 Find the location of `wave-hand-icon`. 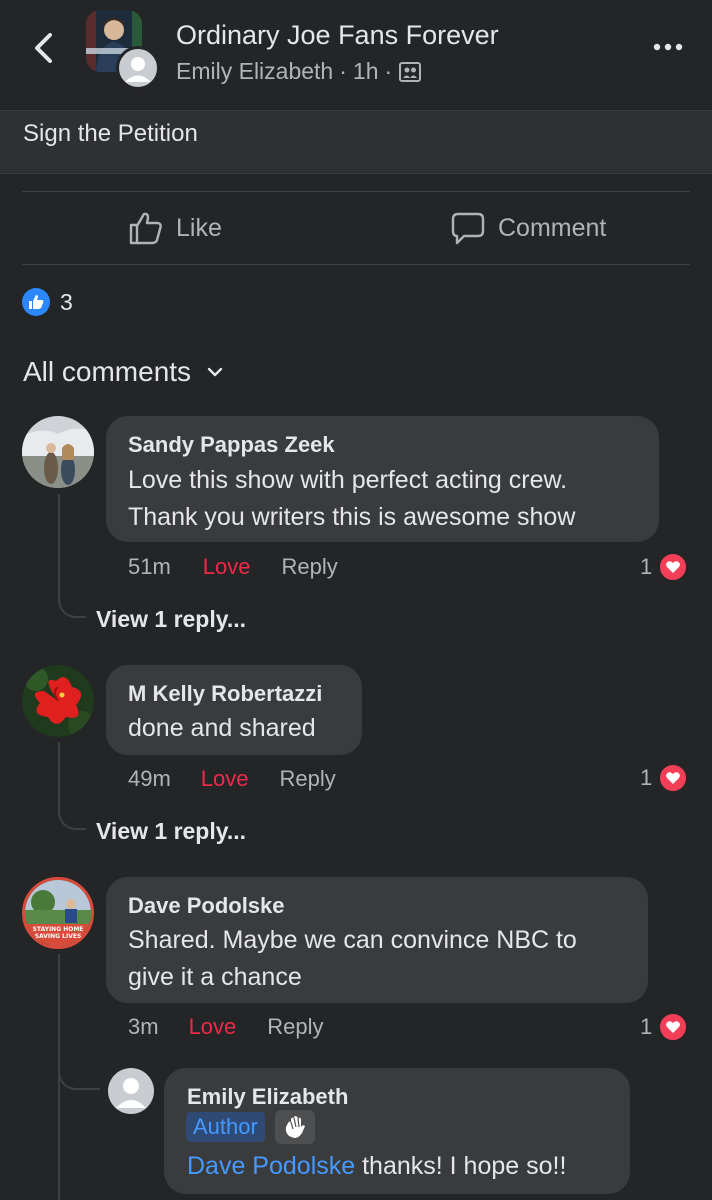

wave-hand-icon is located at coordinates (294, 1127).